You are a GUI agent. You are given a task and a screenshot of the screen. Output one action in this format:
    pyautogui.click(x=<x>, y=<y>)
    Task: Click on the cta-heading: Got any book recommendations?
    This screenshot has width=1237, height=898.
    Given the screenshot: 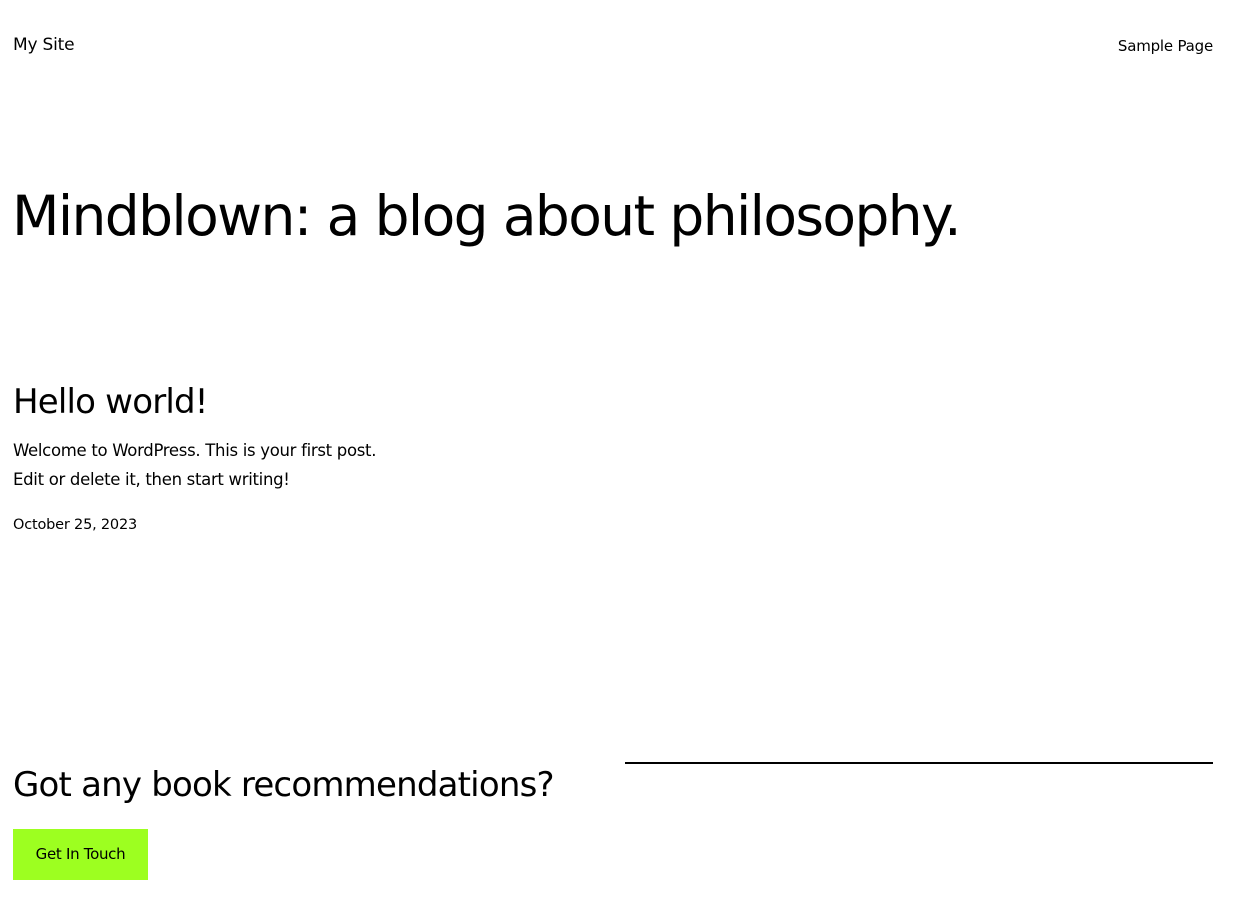 What is the action you would take?
    pyautogui.click(x=284, y=785)
    